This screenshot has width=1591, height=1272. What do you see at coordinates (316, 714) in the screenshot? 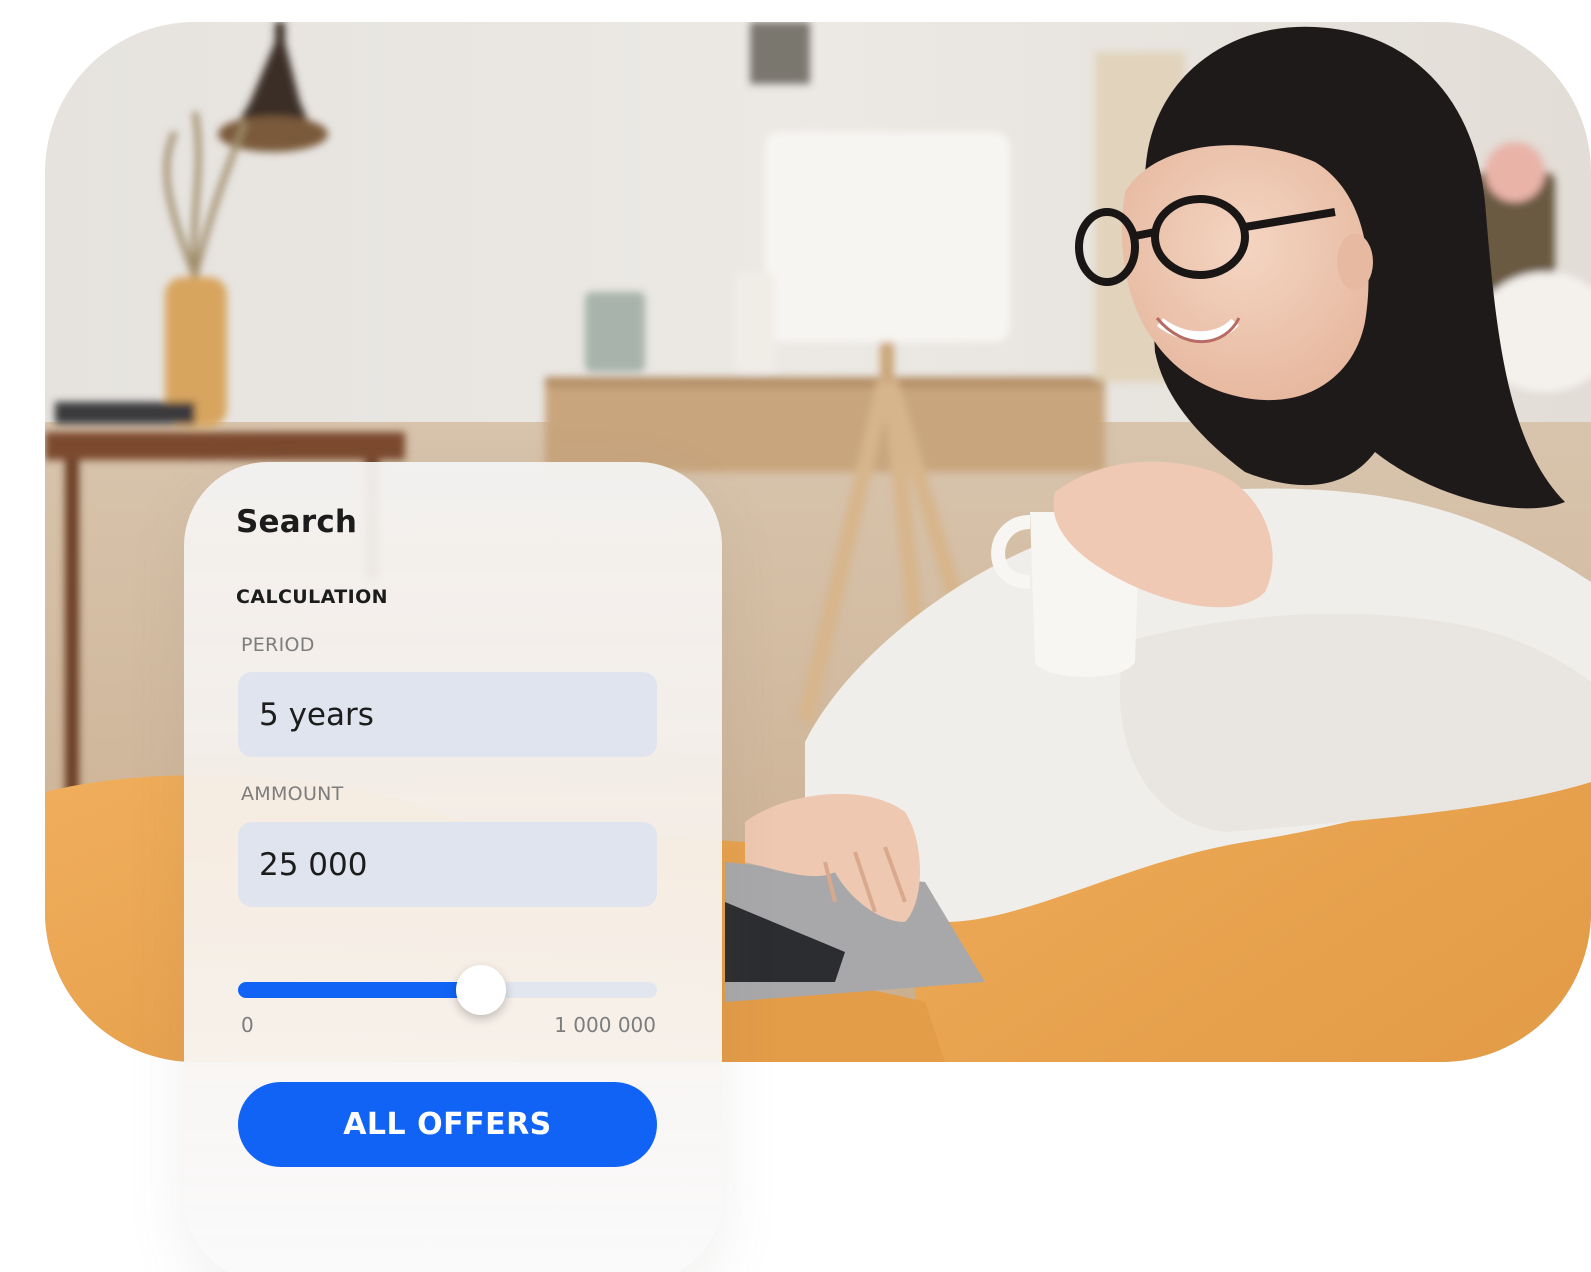
I see `period-value: 5 years` at bounding box center [316, 714].